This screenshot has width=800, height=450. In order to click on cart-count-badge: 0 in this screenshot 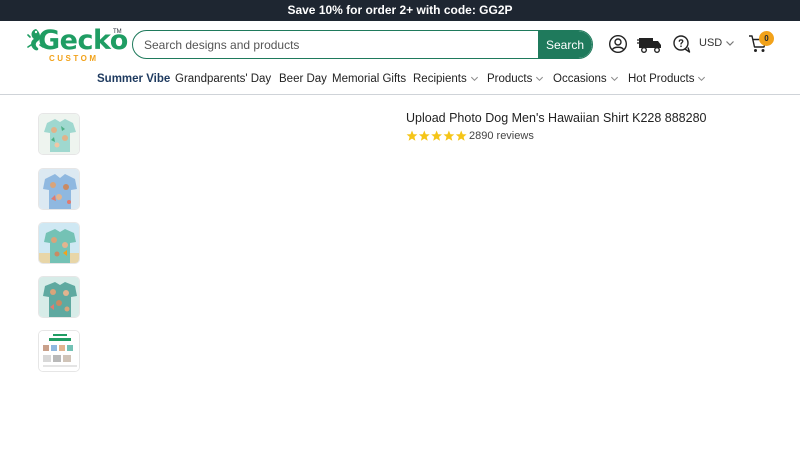, I will do `click(766, 38)`.